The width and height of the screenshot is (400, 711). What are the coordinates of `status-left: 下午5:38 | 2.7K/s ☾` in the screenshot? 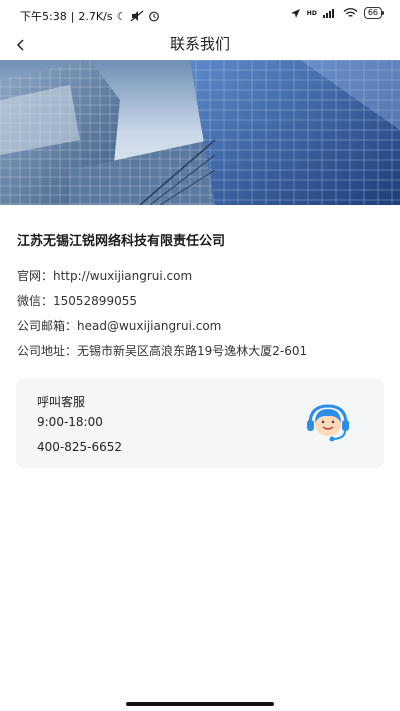 It's located at (90, 16).